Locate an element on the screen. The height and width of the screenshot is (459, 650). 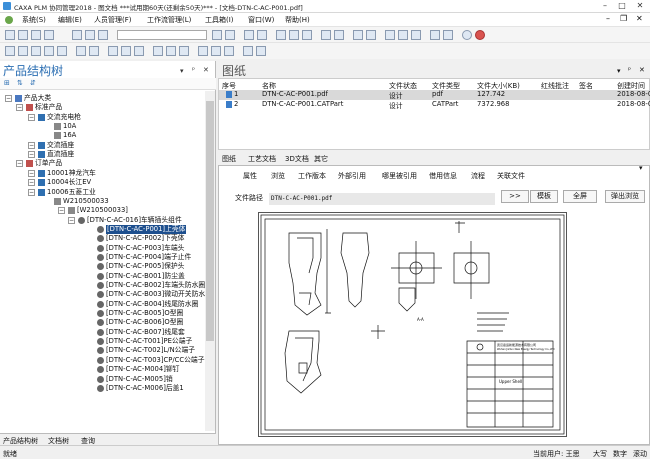
maximize-button: □ is located at coordinates (622, 6).